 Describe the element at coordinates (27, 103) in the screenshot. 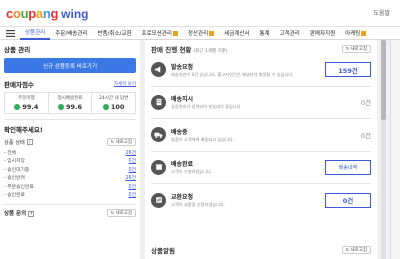

I see `score-cell: 주문이행 99.4` at that location.